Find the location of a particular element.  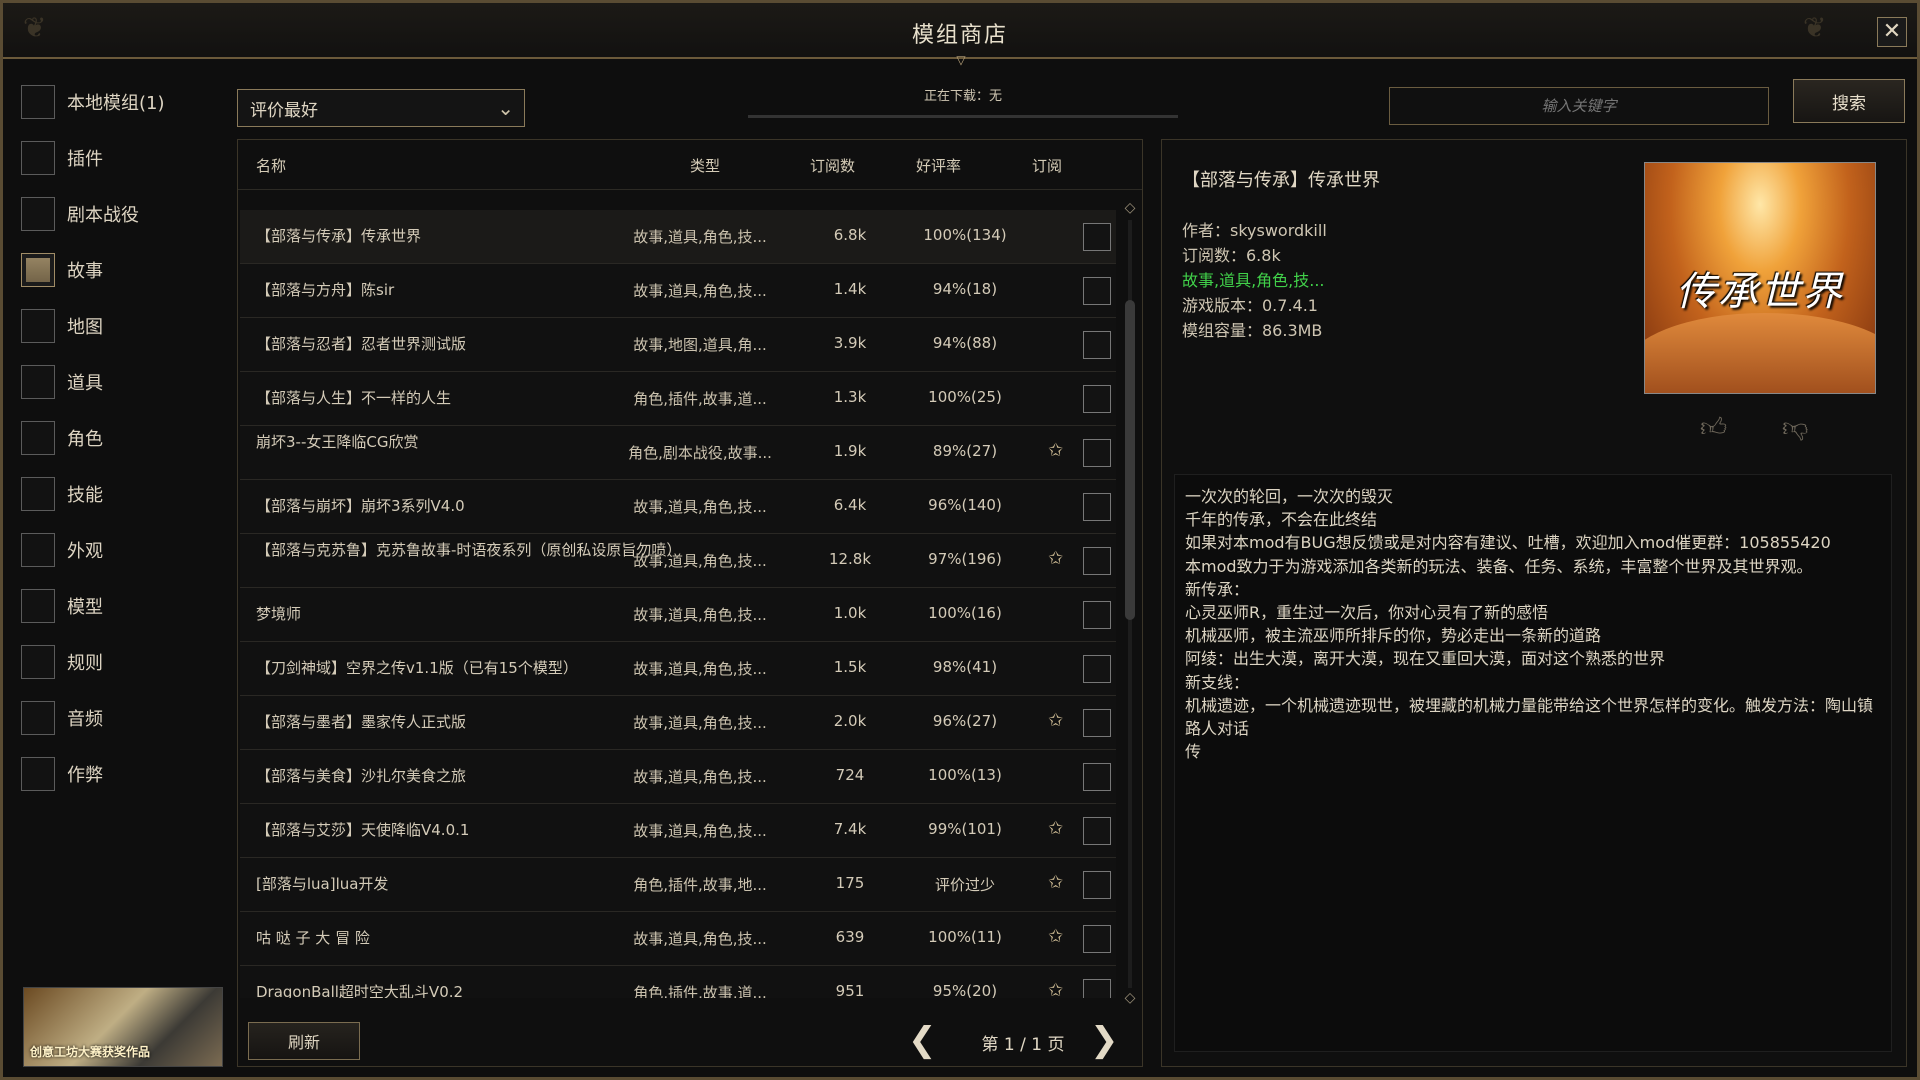

category-label: 故事 is located at coordinates (85, 271).